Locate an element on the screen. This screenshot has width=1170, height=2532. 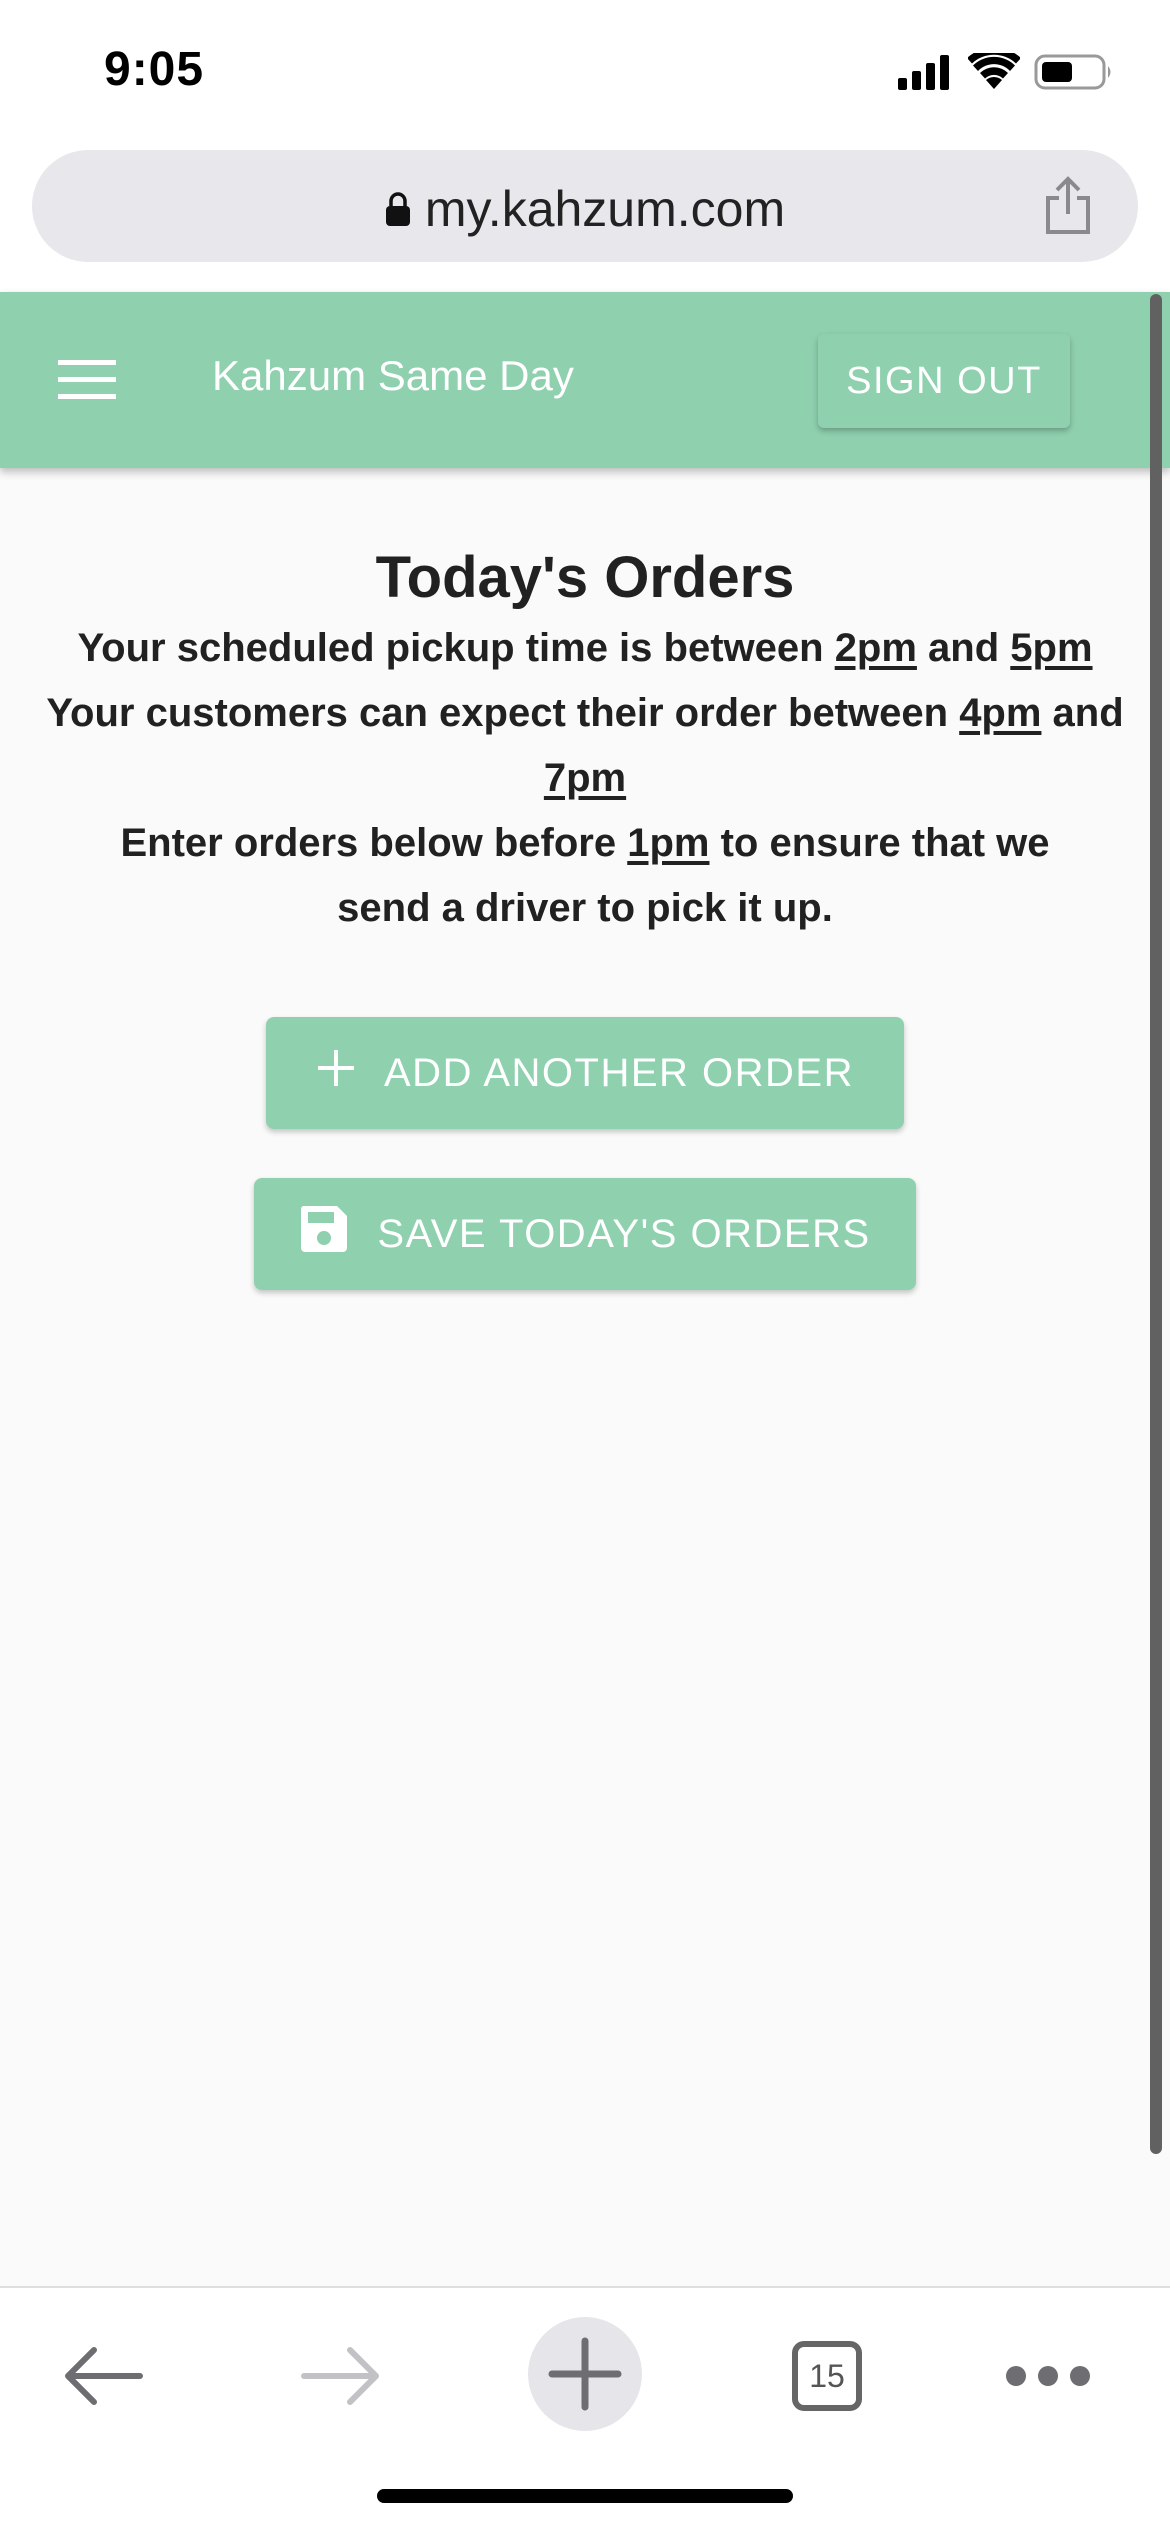
address-bar: my.kahzum.com is located at coordinates (585, 206).